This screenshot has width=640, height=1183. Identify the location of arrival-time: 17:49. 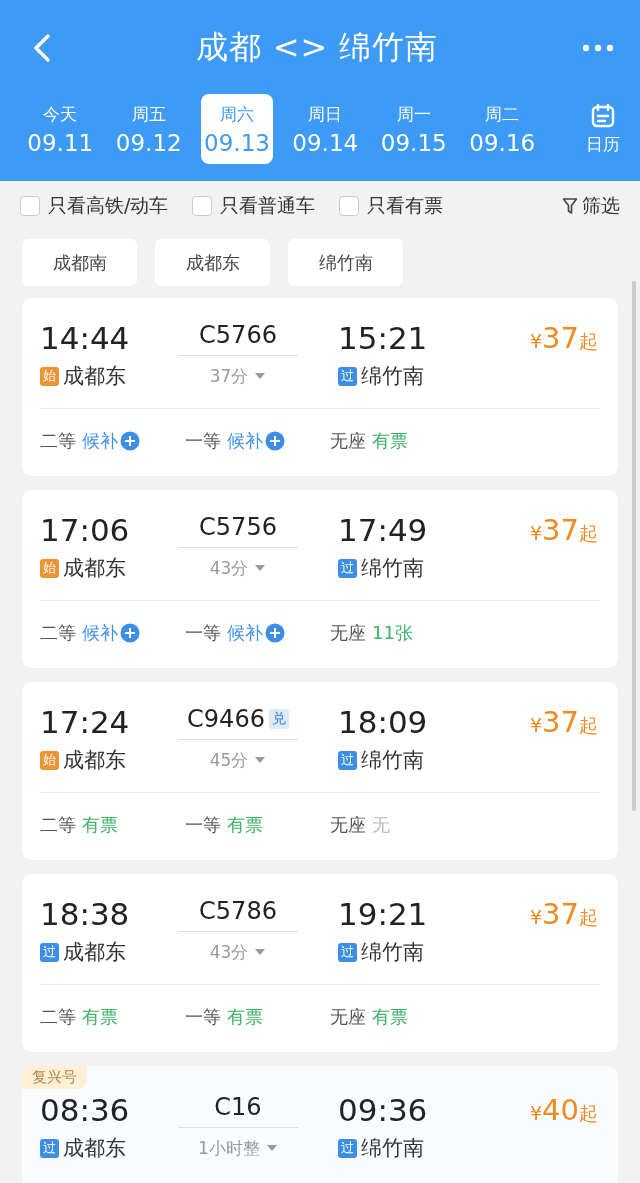
(383, 530).